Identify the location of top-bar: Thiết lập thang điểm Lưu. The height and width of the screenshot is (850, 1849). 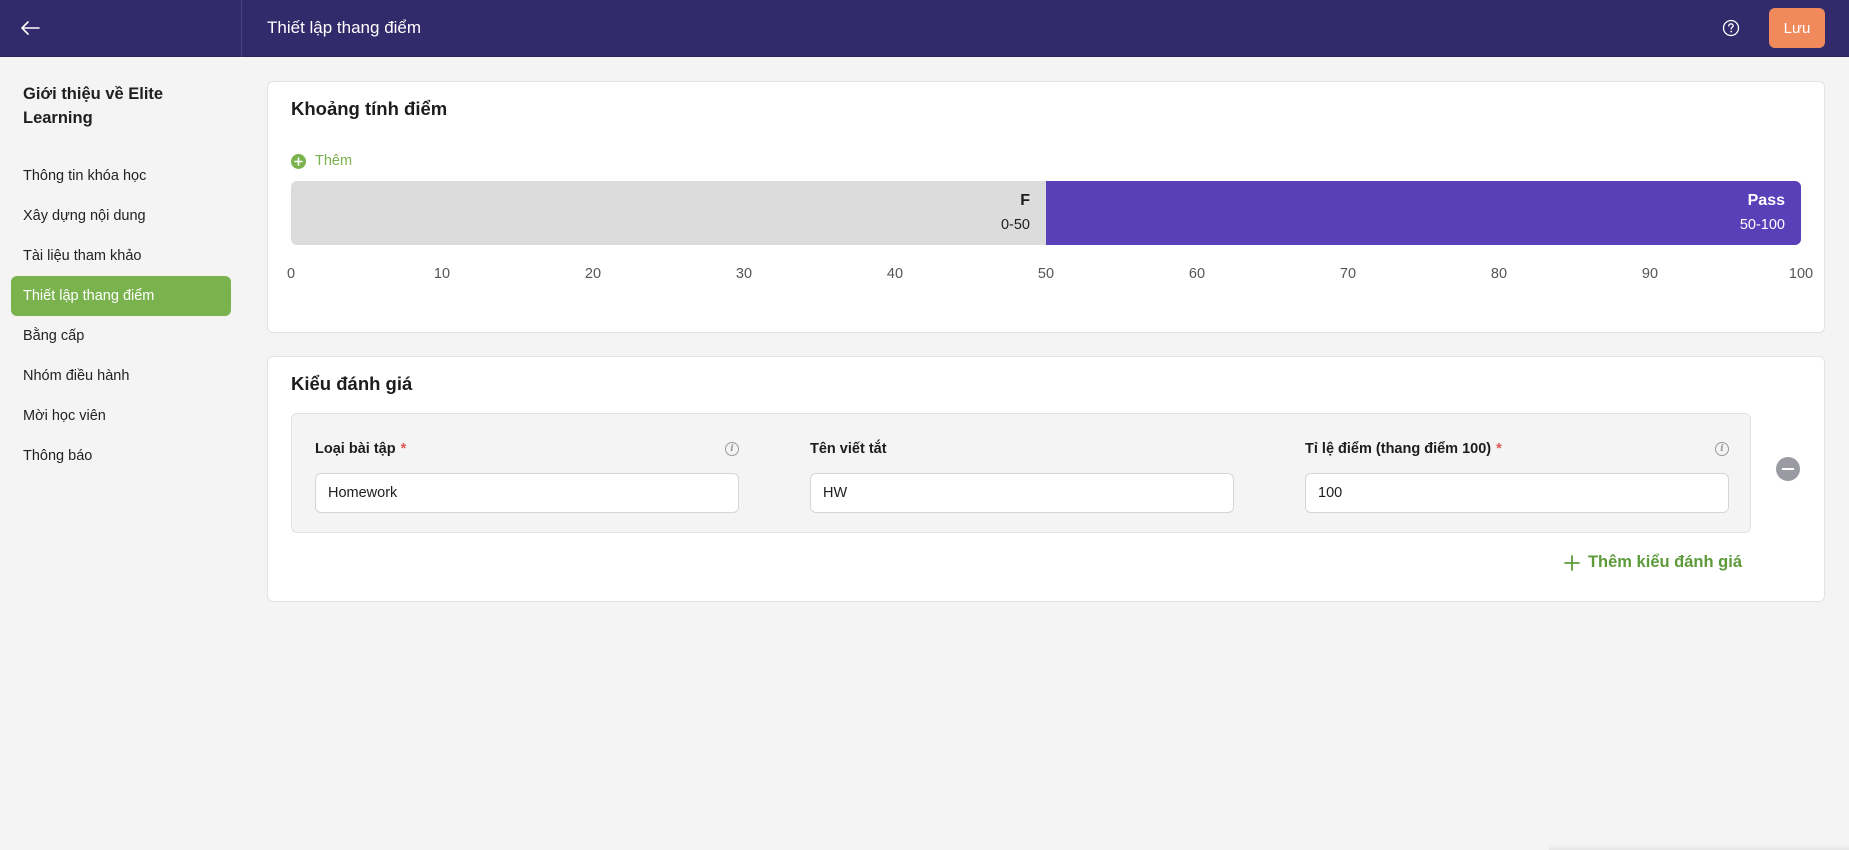
(924, 28).